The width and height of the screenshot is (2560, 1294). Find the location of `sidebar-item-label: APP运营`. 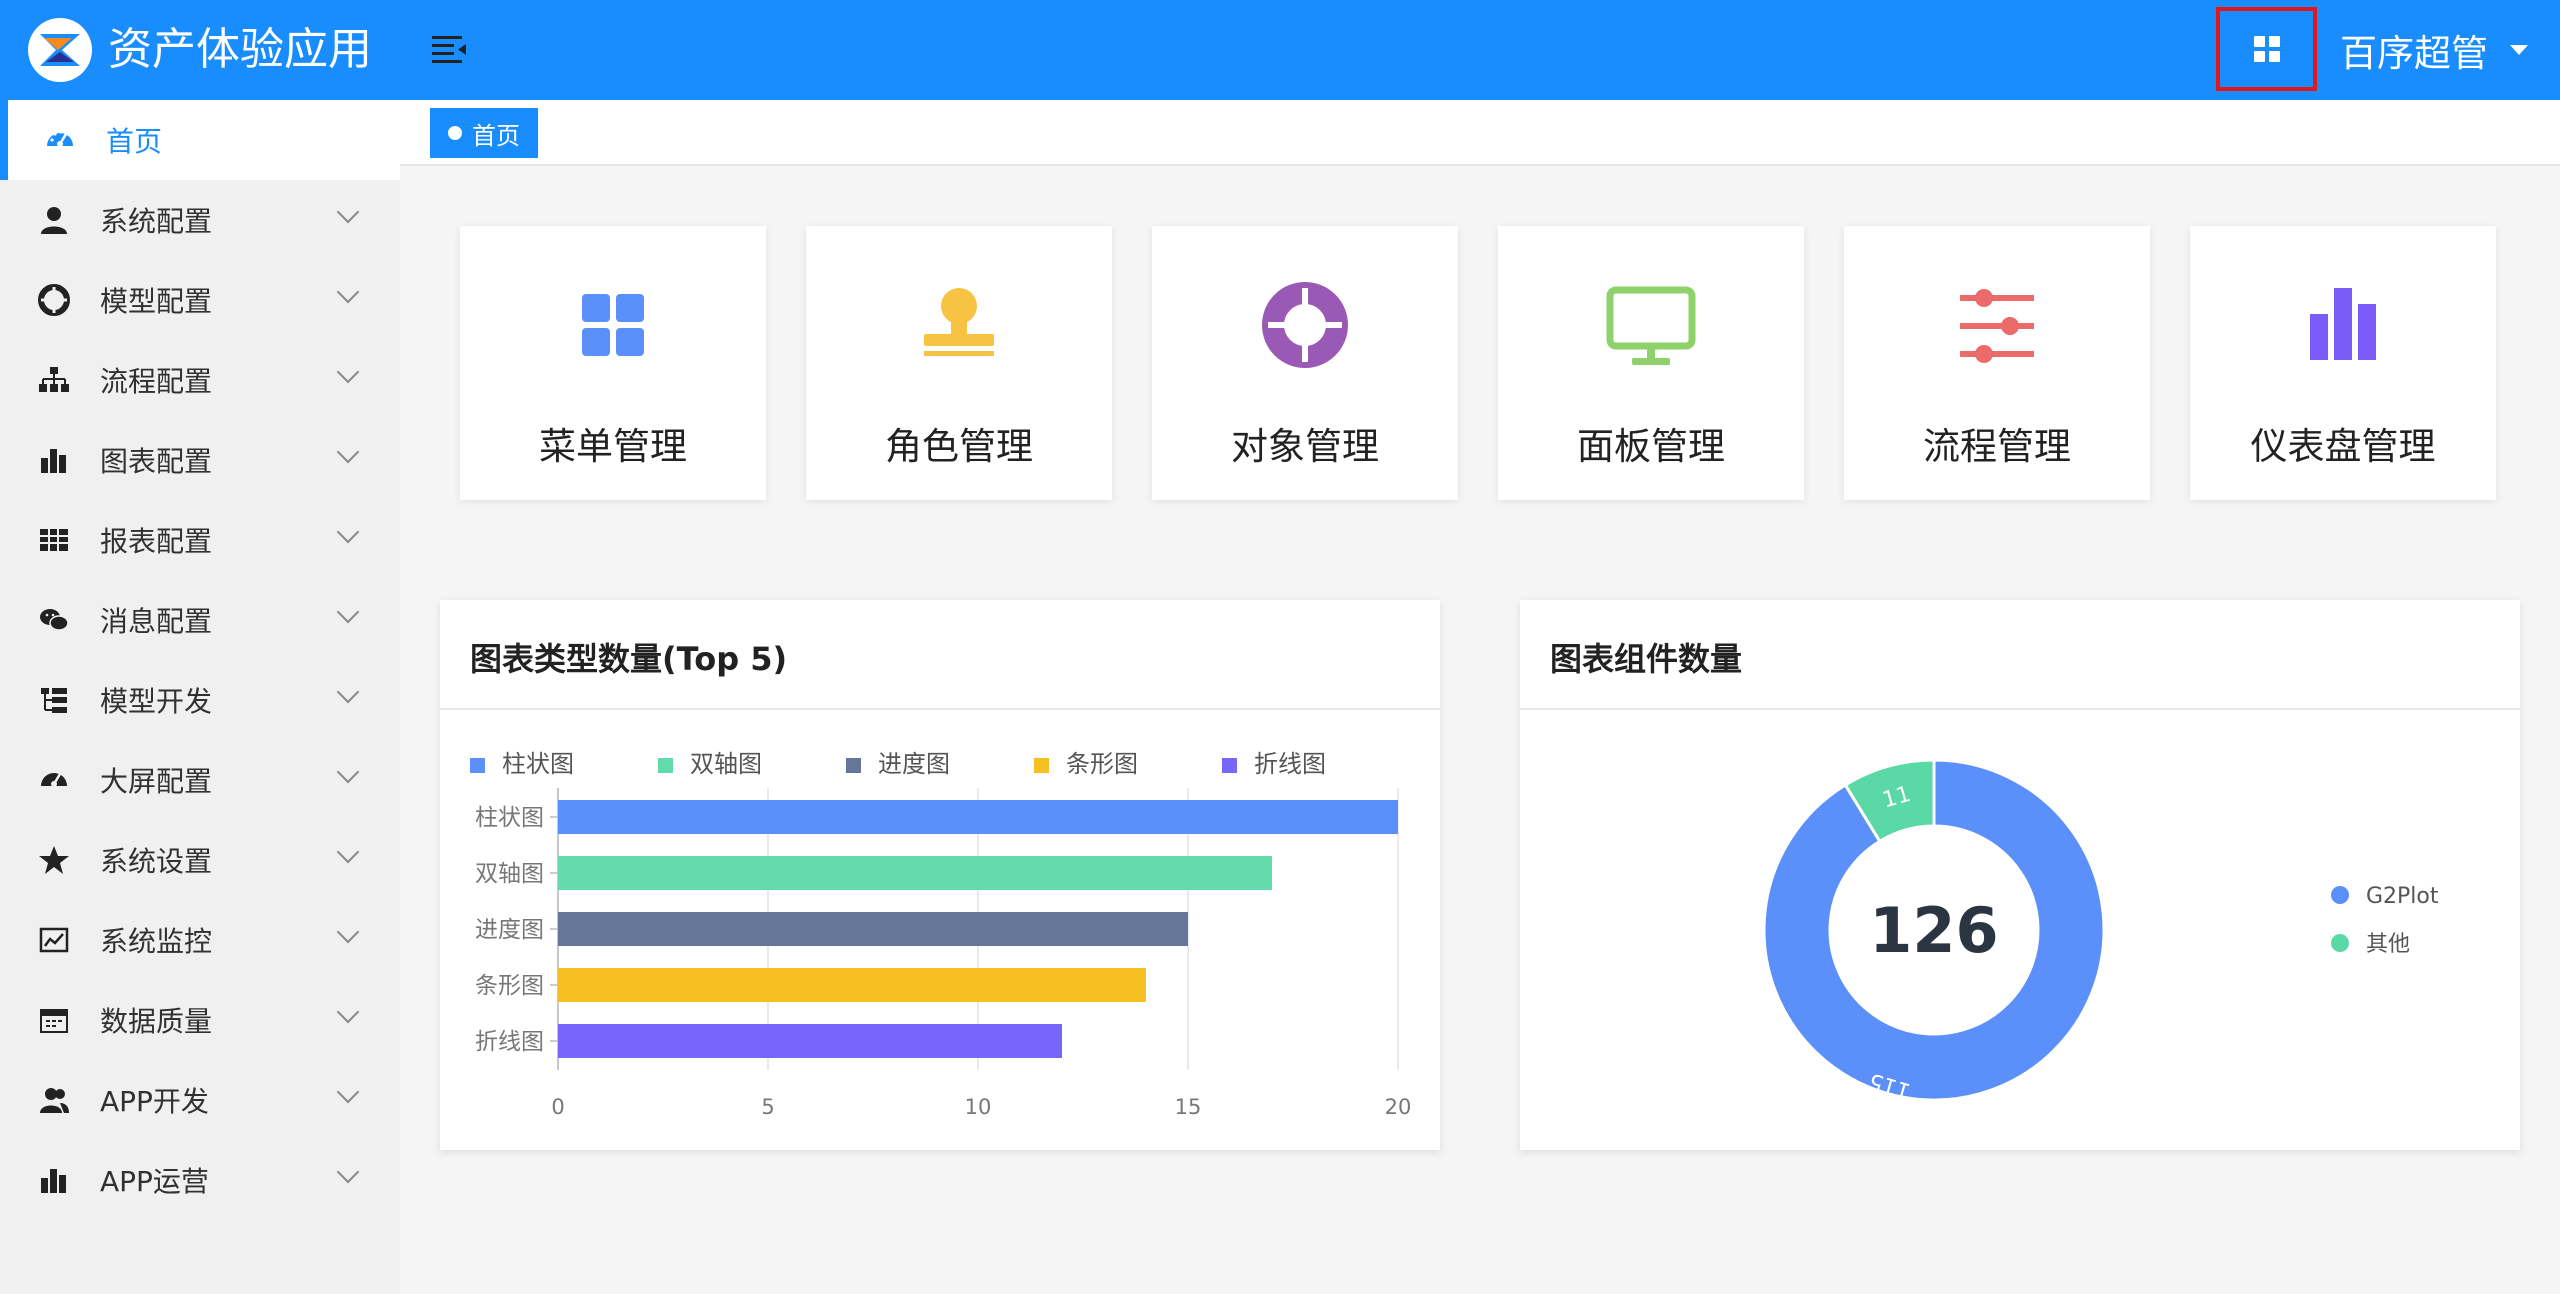

sidebar-item-label: APP运营 is located at coordinates (154, 1181).